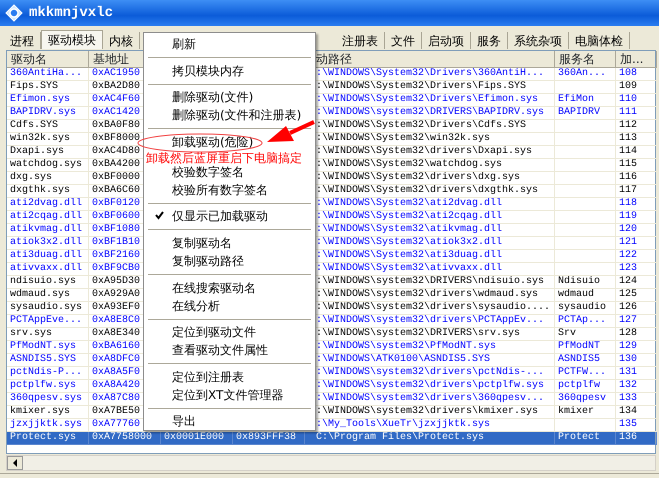 The height and width of the screenshot is (478, 659). I want to click on table-row: Protect.sys 0xA7758000 0x0001E000 0x893FFF38 C:\Program Files\Protect.sys Protect 136, so click(331, 438).